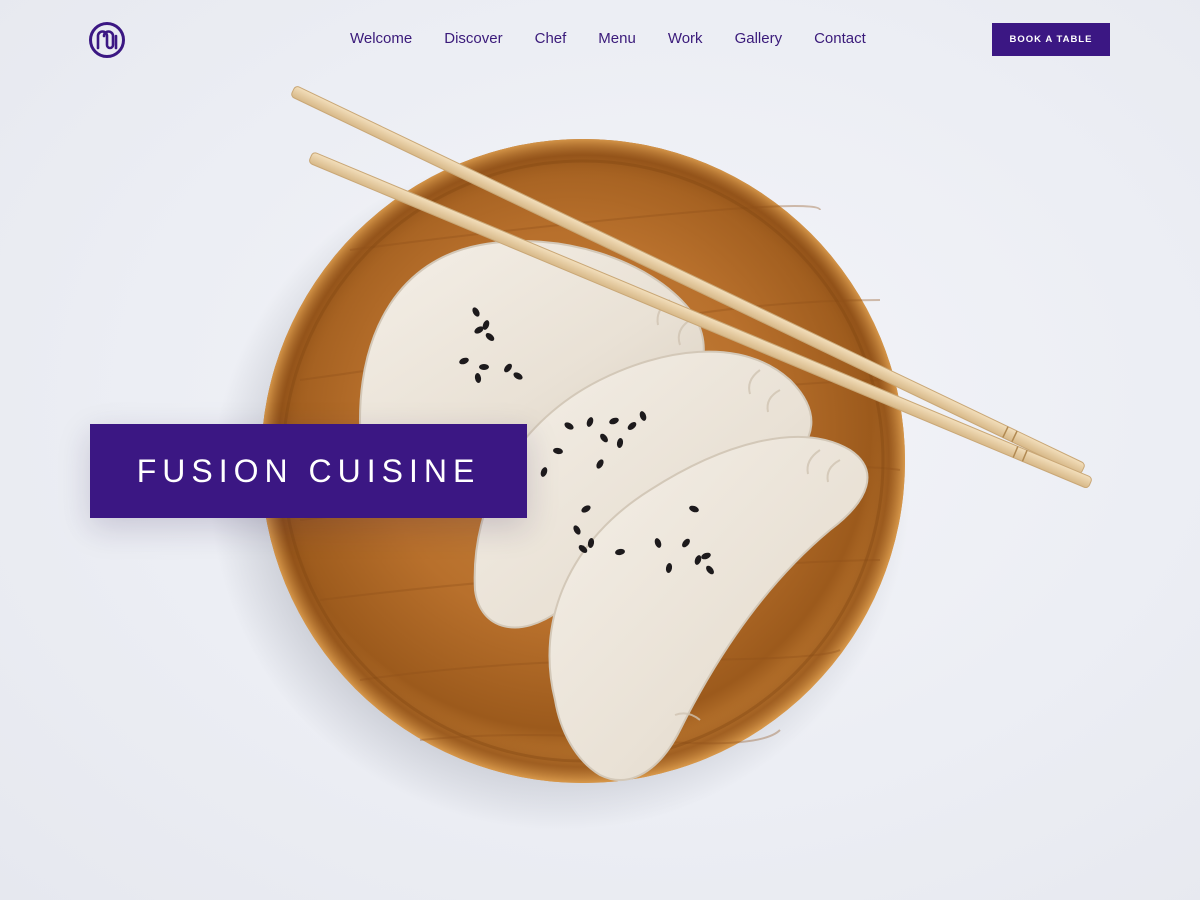 The height and width of the screenshot is (900, 1200). I want to click on logo, so click(107, 40).